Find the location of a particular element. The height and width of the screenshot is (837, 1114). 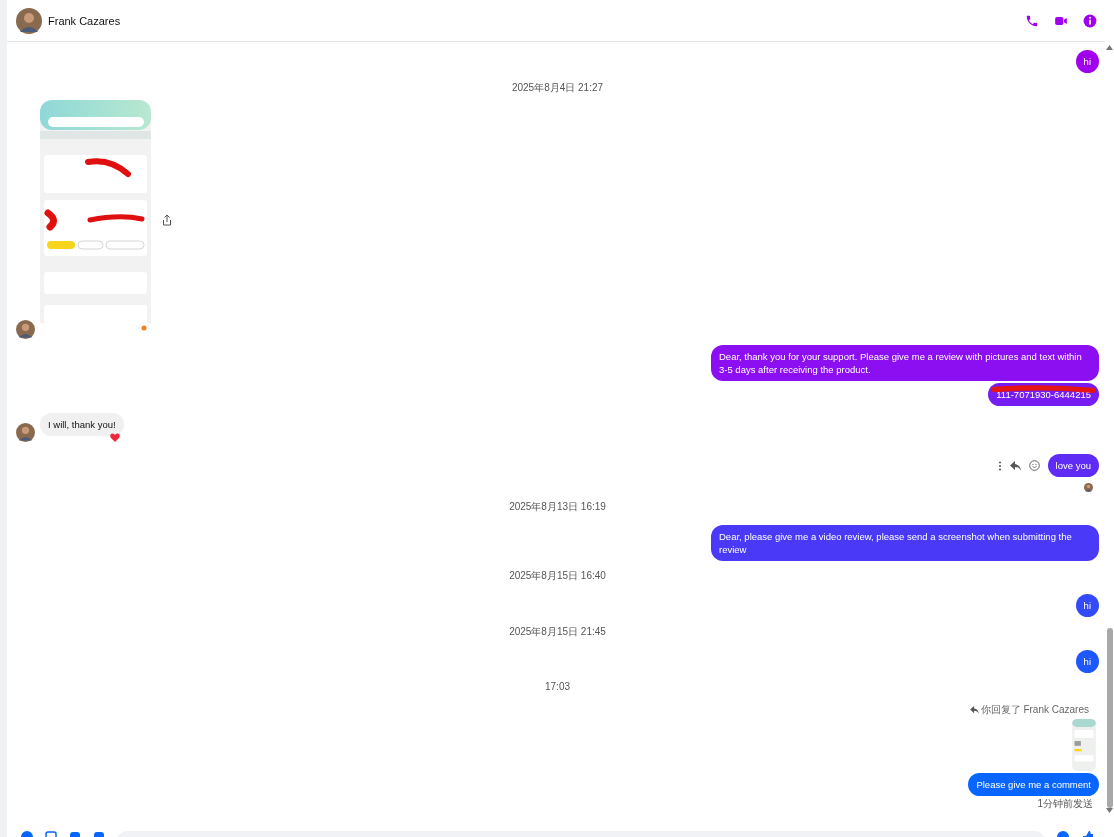

heart-reaction-icon is located at coordinates (114, 437).